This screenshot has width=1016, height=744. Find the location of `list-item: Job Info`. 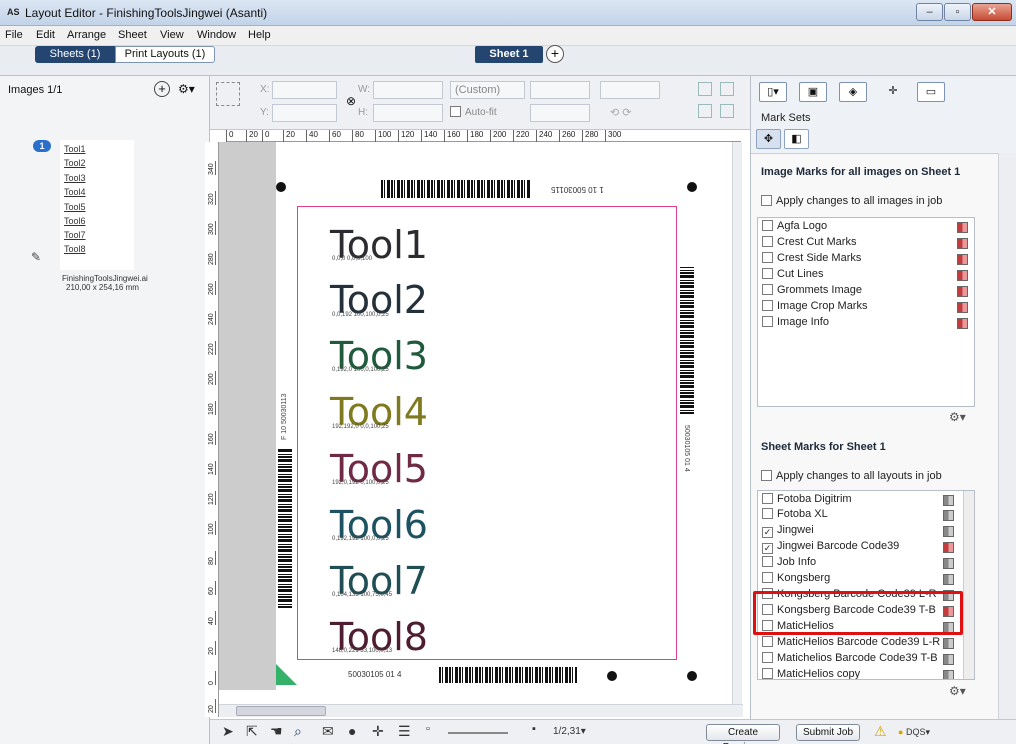

list-item: Job Info is located at coordinates (865, 564).